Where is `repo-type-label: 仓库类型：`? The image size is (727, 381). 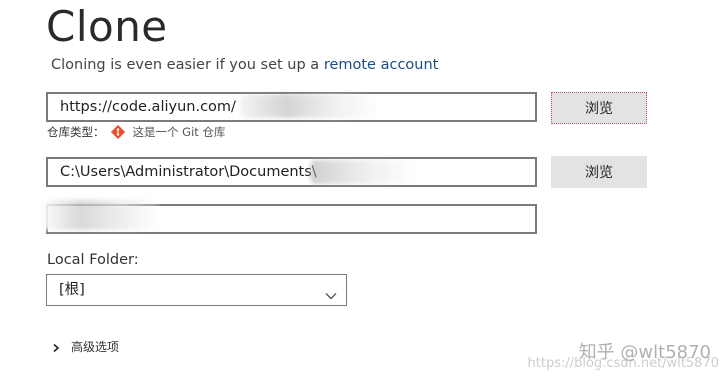
repo-type-label: 仓库类型： is located at coordinates (76, 132).